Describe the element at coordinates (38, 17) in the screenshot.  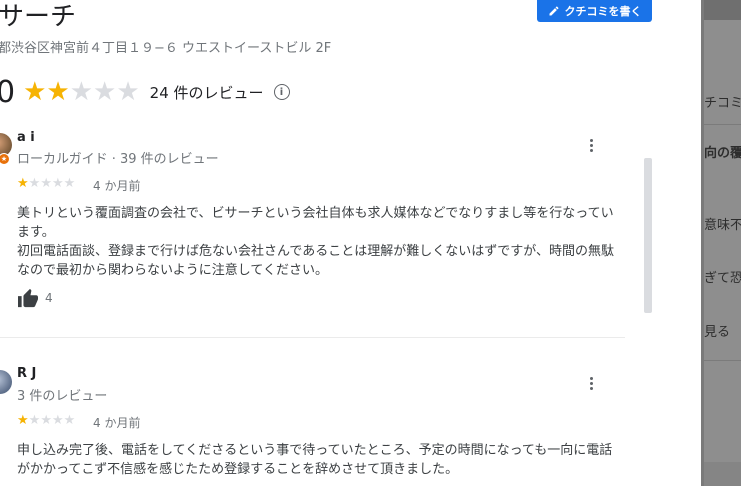
I see `place-title: サーチ` at that location.